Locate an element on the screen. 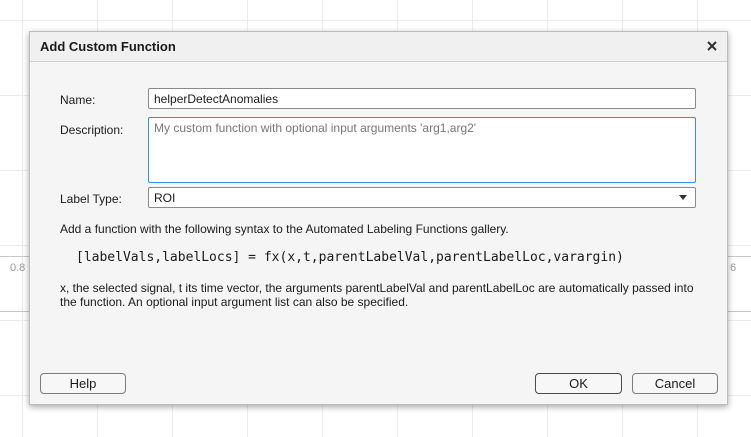 The height and width of the screenshot is (437, 751). label-type-label: Label Type: is located at coordinates (91, 199).